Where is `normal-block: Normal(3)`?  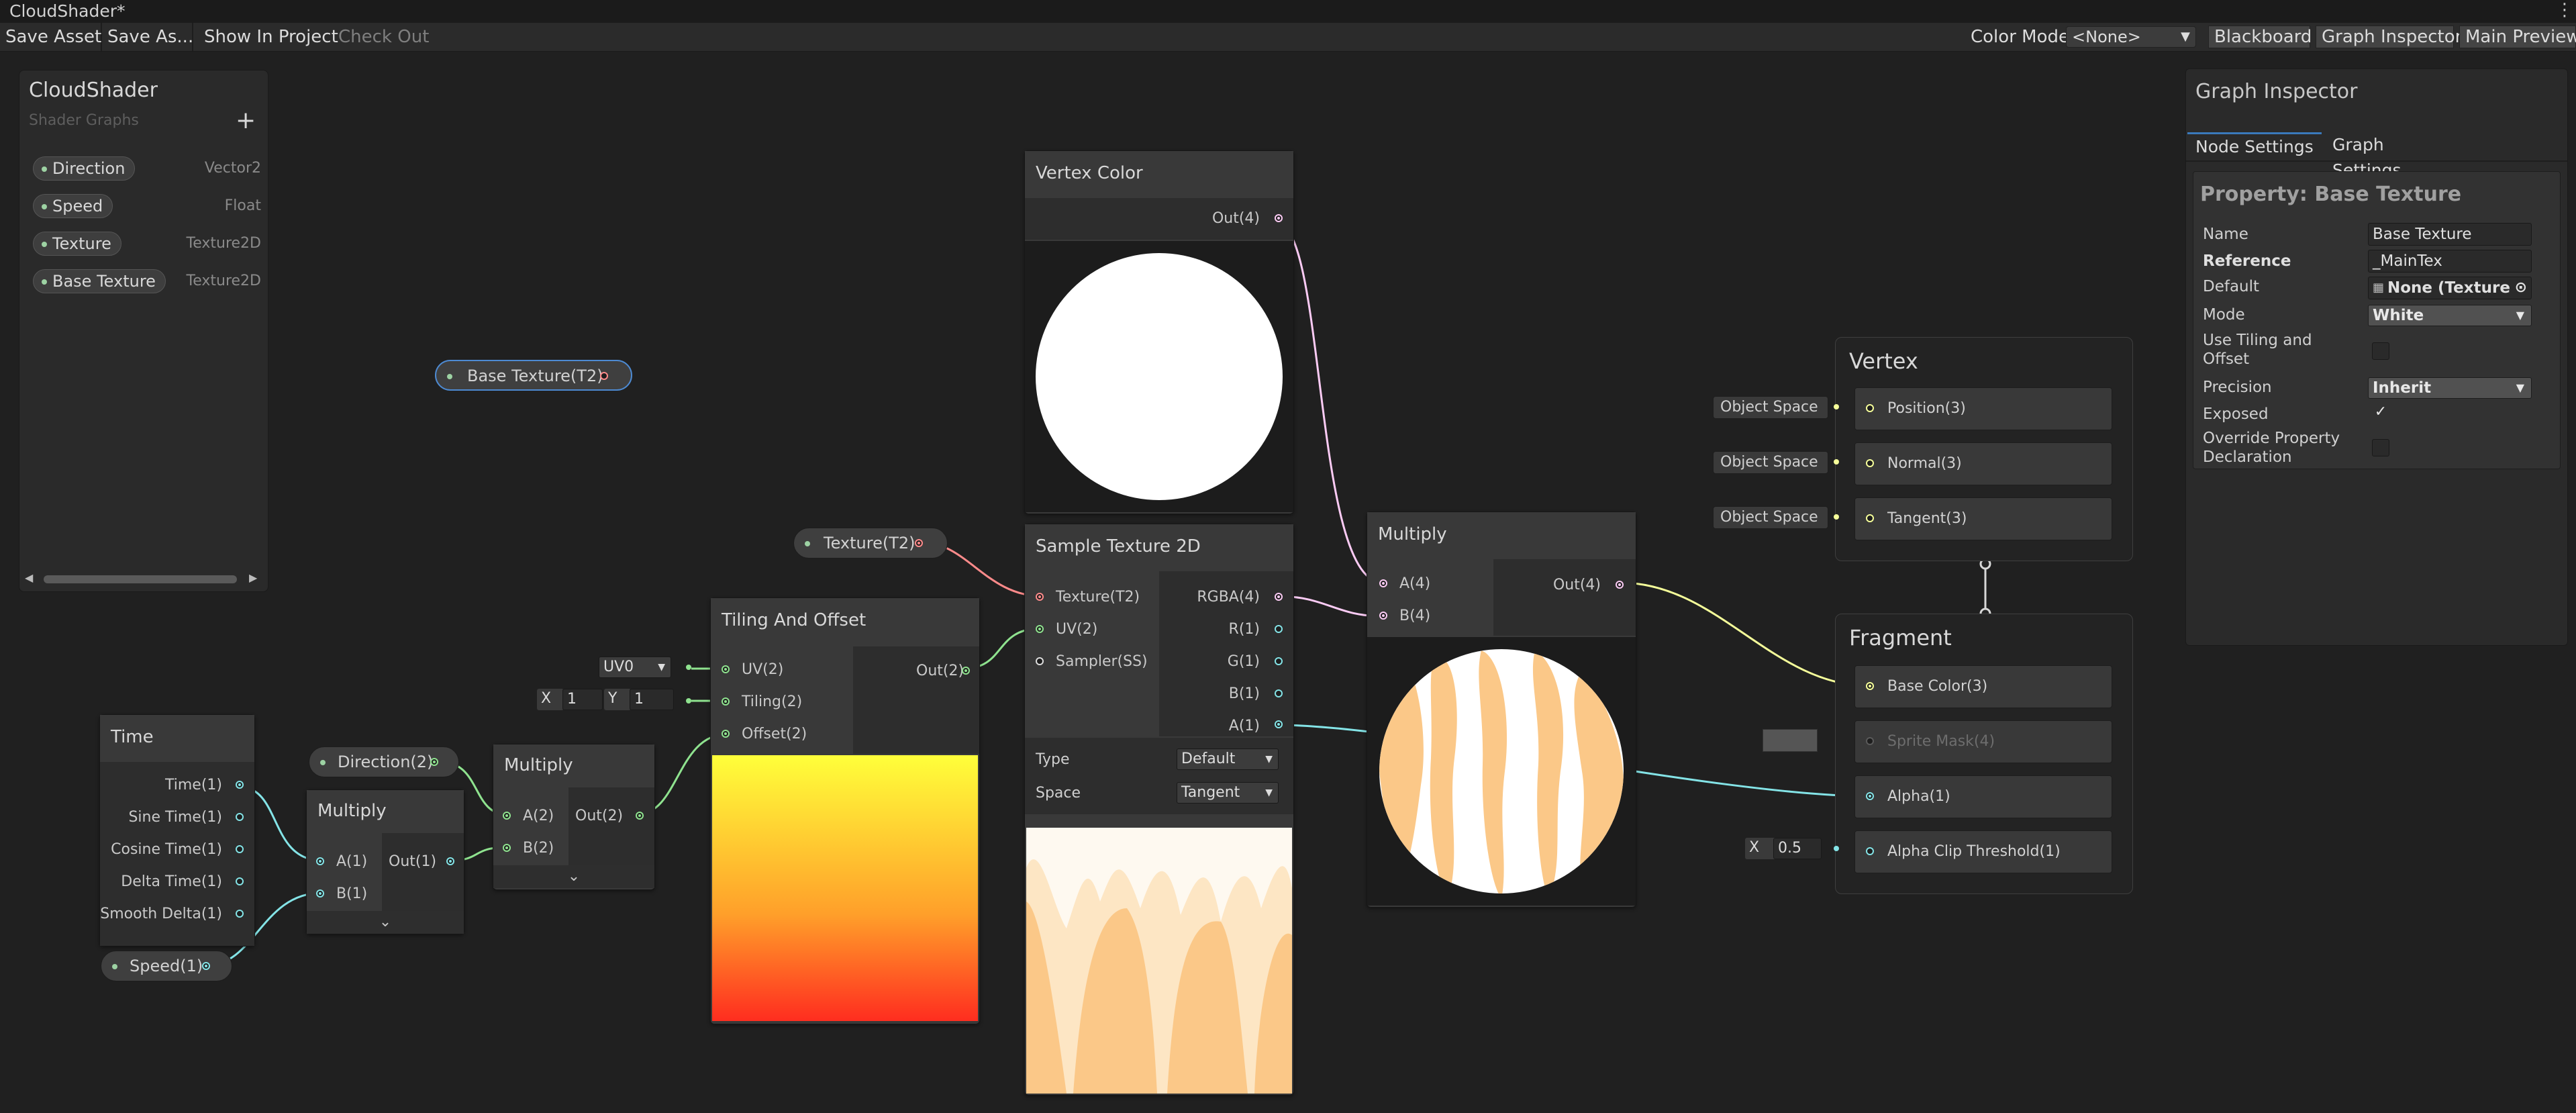
normal-block: Normal(3) is located at coordinates (1983, 464).